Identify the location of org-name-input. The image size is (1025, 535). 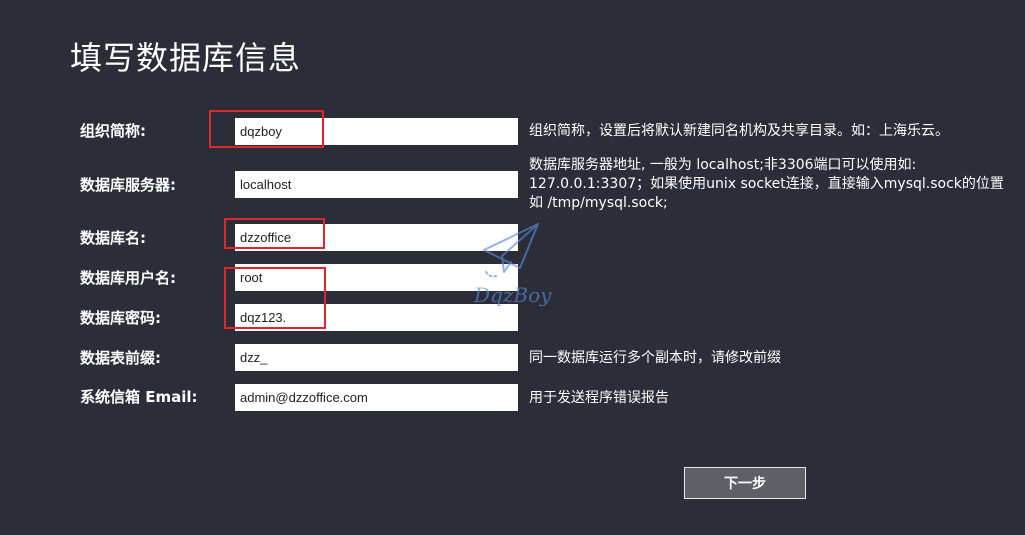
(376, 131).